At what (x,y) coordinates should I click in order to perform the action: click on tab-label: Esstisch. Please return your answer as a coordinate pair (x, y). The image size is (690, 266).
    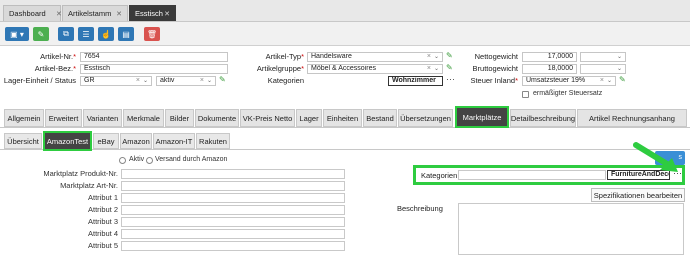
    Looking at the image, I should click on (149, 13).